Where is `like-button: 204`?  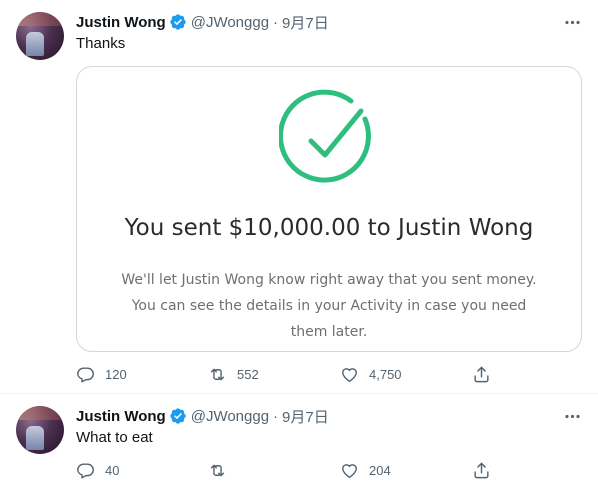 like-button: 204 is located at coordinates (406, 470).